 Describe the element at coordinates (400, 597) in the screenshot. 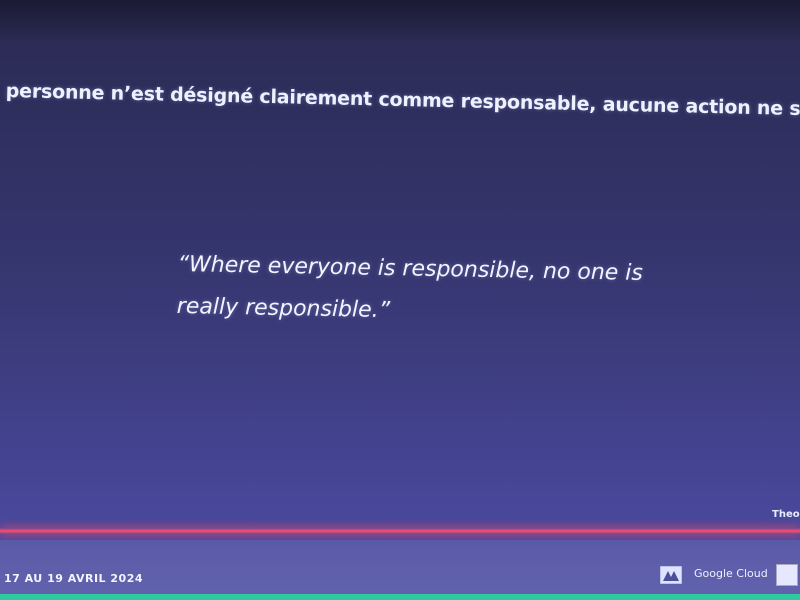

I see `bottom-color-strip` at that location.